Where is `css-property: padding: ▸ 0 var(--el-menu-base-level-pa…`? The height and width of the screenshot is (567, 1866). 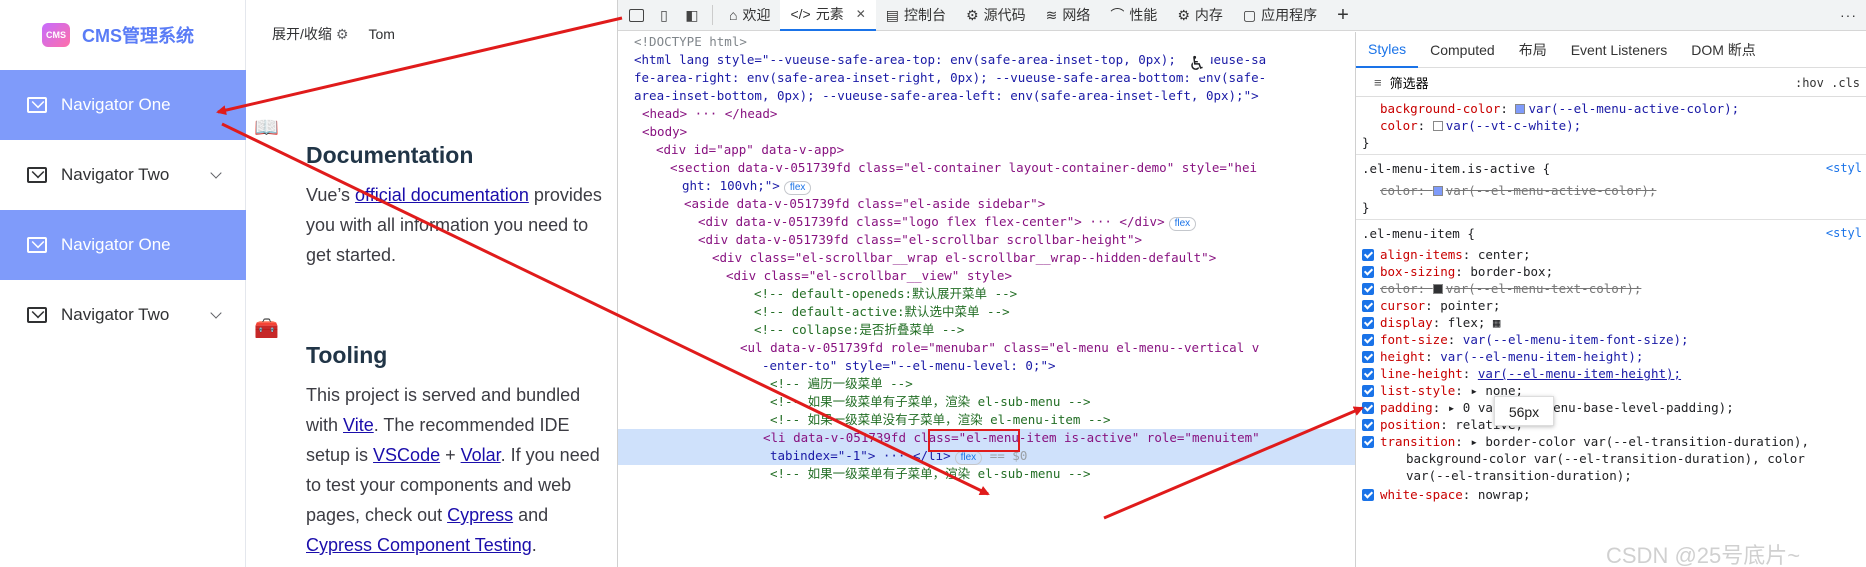 css-property: padding: ▸ 0 var(--el-menu-base-level-pa… is located at coordinates (1612, 407).